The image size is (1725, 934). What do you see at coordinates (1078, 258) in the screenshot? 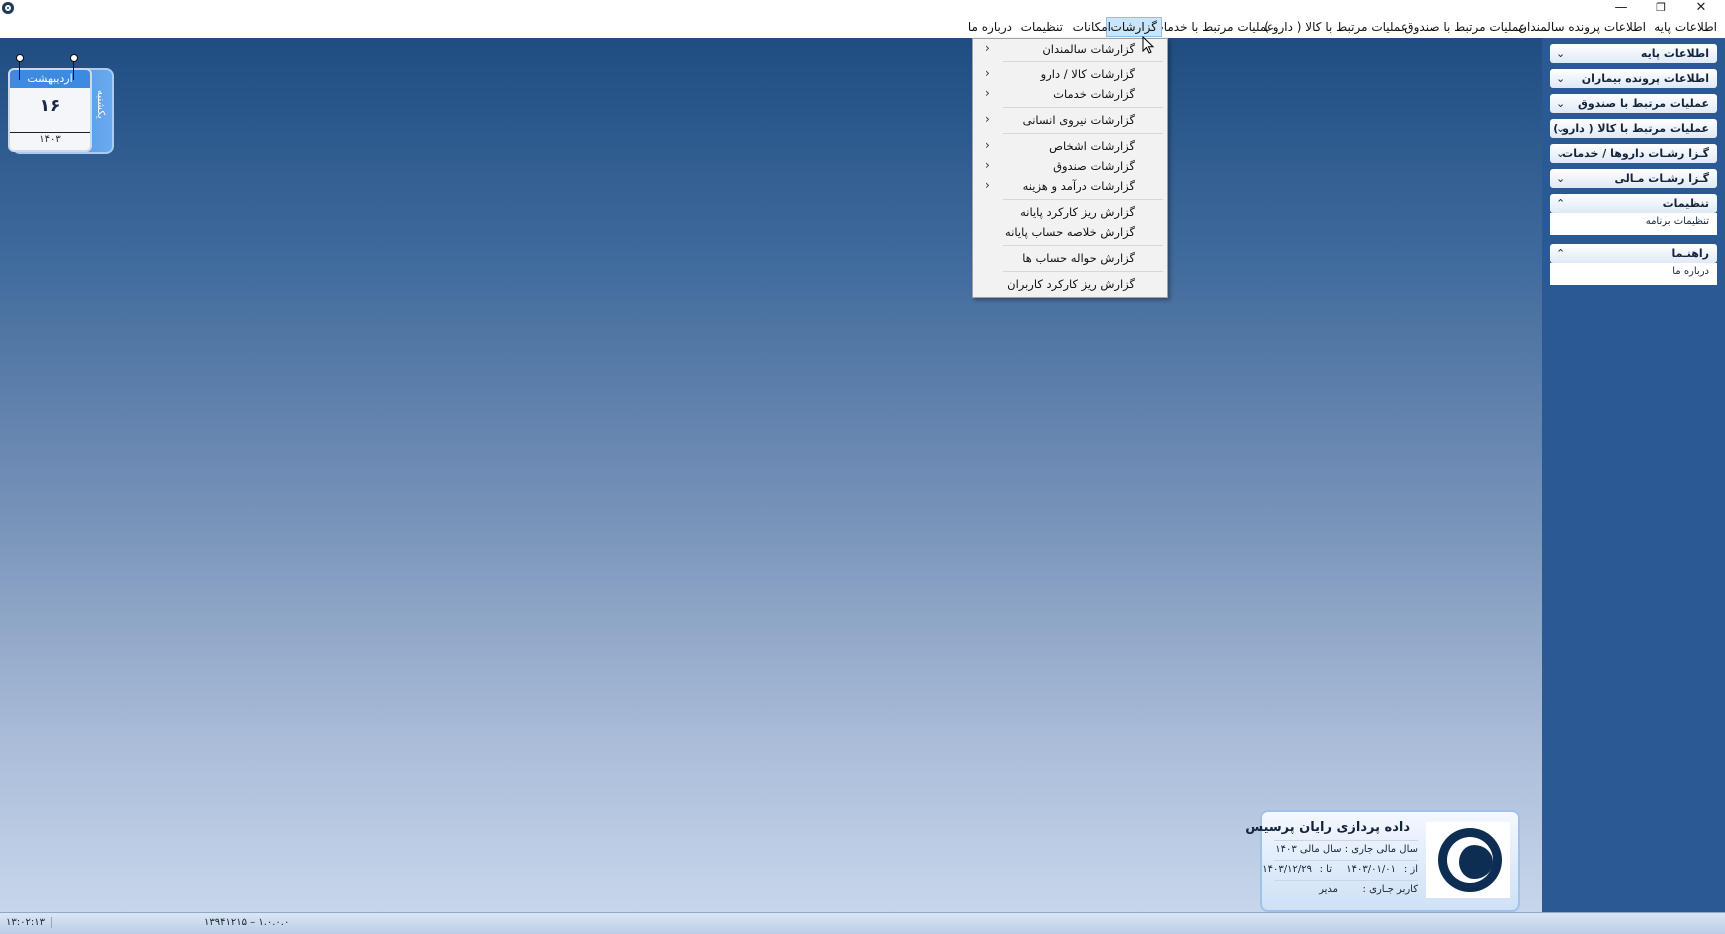
I see `menu-item-label: گزارش حواله حساب ها` at bounding box center [1078, 258].